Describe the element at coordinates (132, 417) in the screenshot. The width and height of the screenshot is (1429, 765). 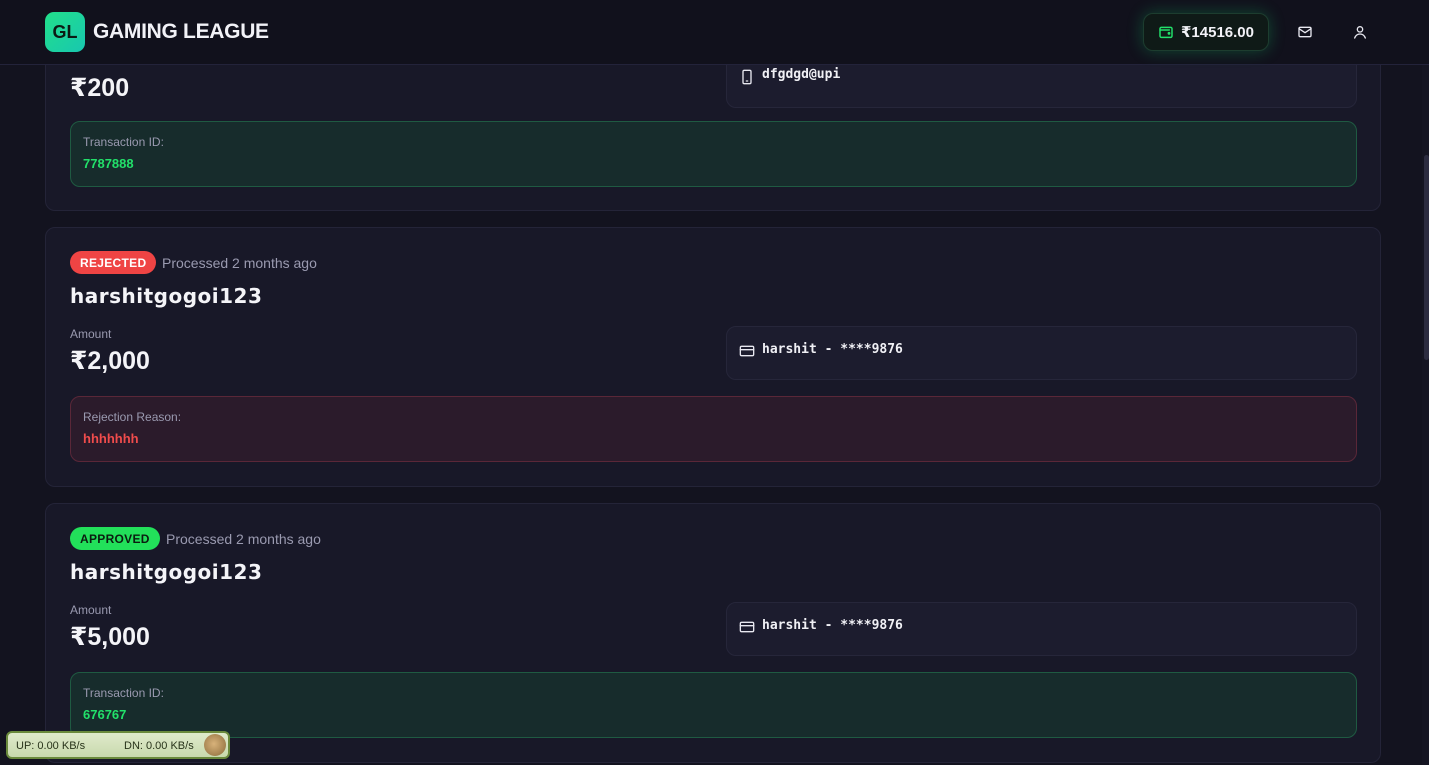
I see `rejection-reason-label: Rejection Reason:` at that location.